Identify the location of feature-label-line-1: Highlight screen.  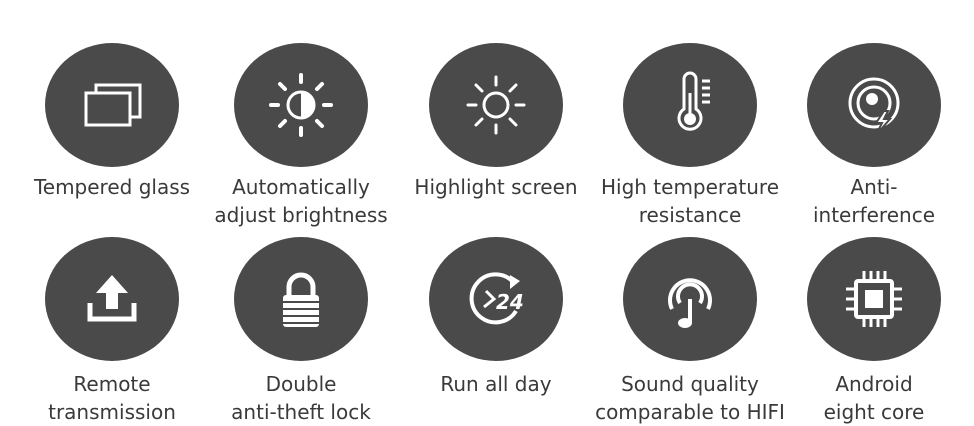
(496, 187).